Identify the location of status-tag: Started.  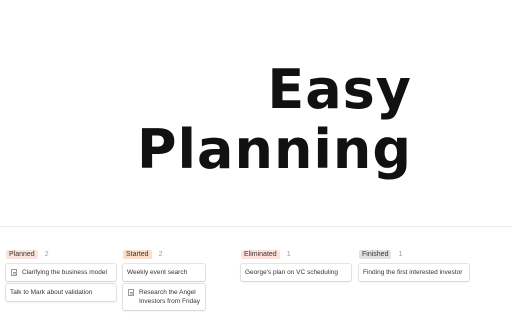
(137, 254).